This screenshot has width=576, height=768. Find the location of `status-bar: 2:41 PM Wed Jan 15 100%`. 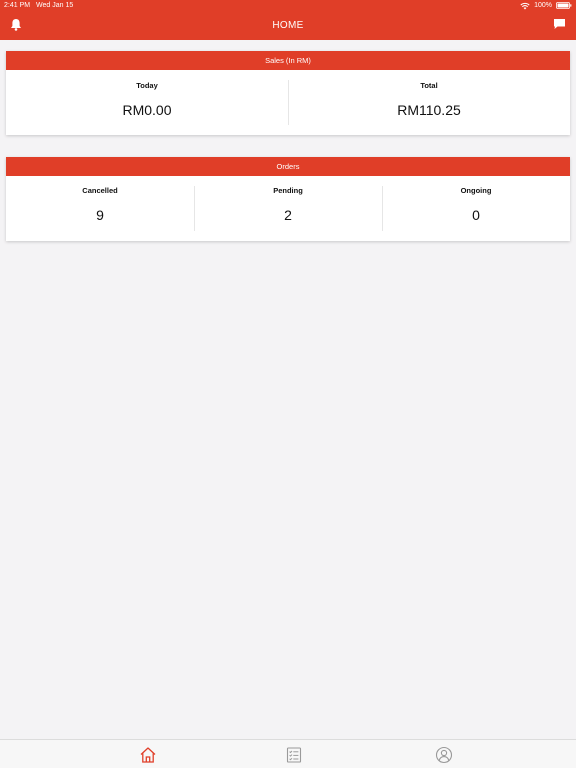

status-bar: 2:41 PM Wed Jan 15 100% is located at coordinates (288, 5).